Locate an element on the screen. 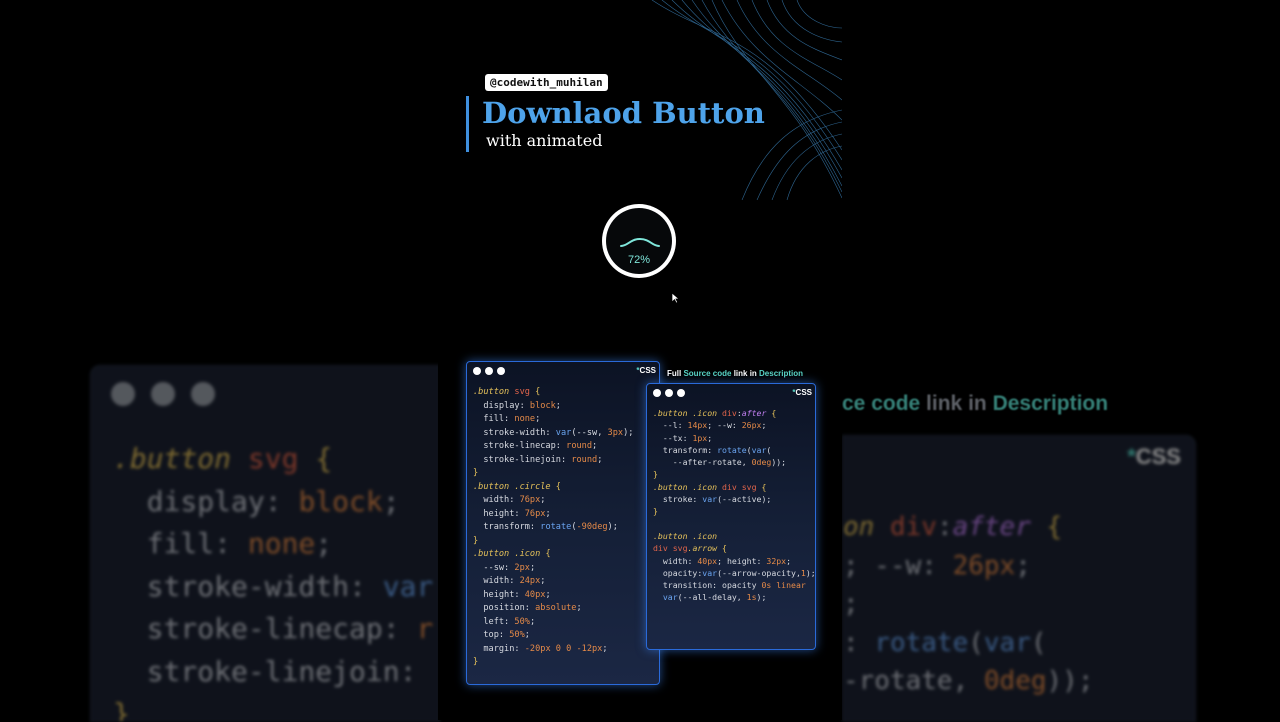  progress-percent: 72% is located at coordinates (639, 260).